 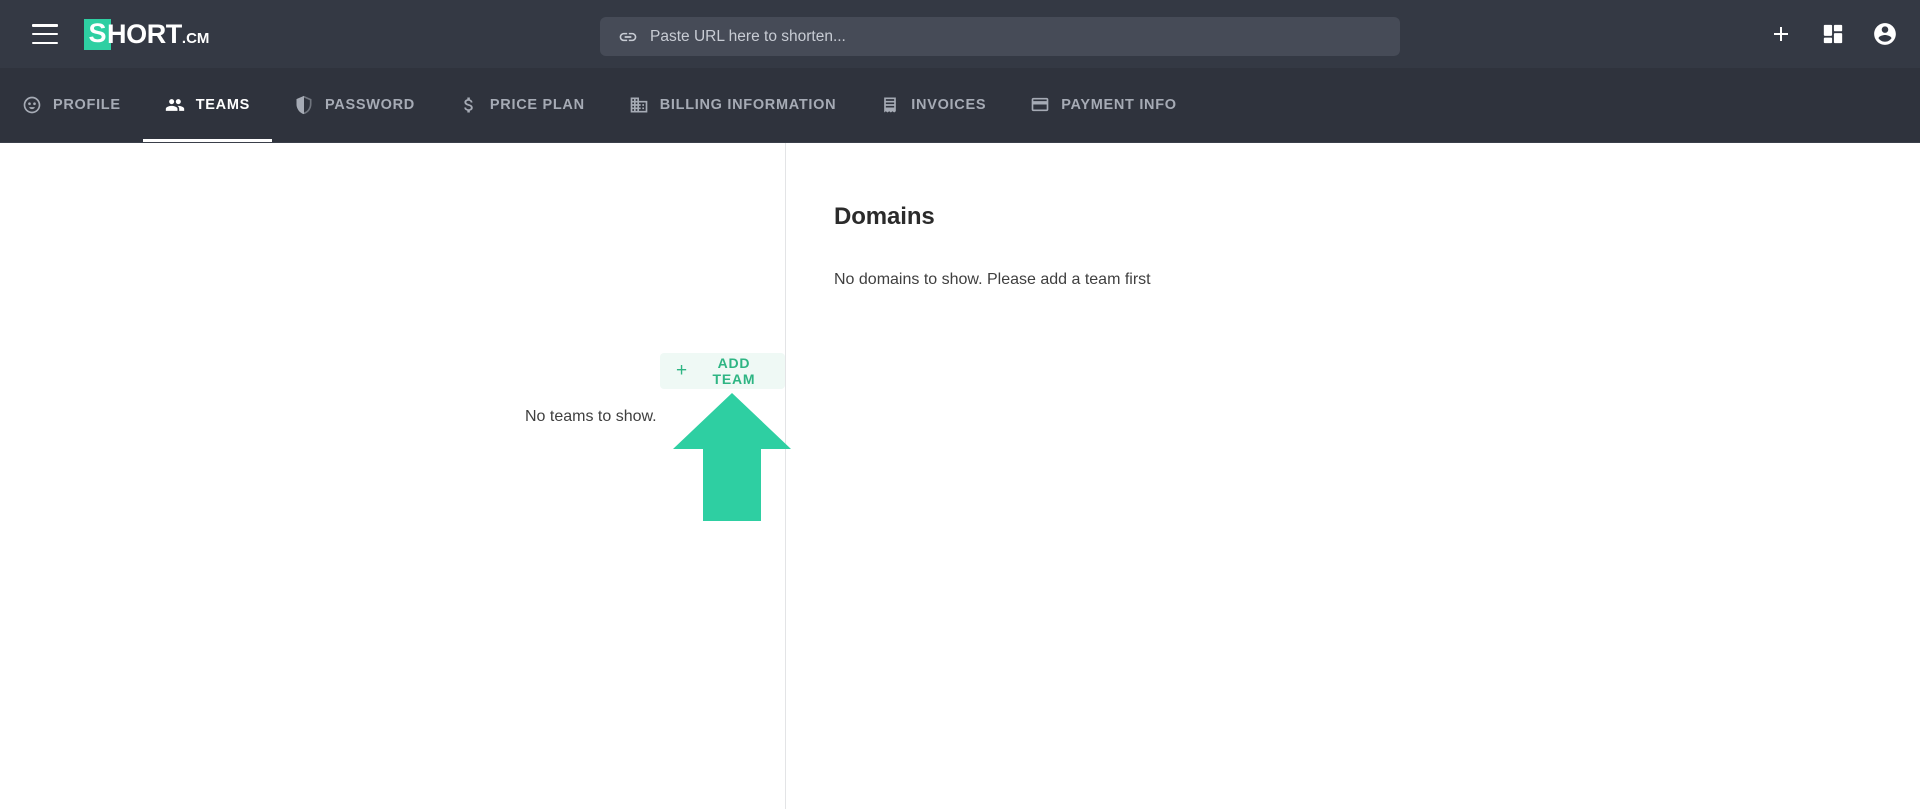 I want to click on shortcm-logo: S HORT .CM, so click(x=149, y=34).